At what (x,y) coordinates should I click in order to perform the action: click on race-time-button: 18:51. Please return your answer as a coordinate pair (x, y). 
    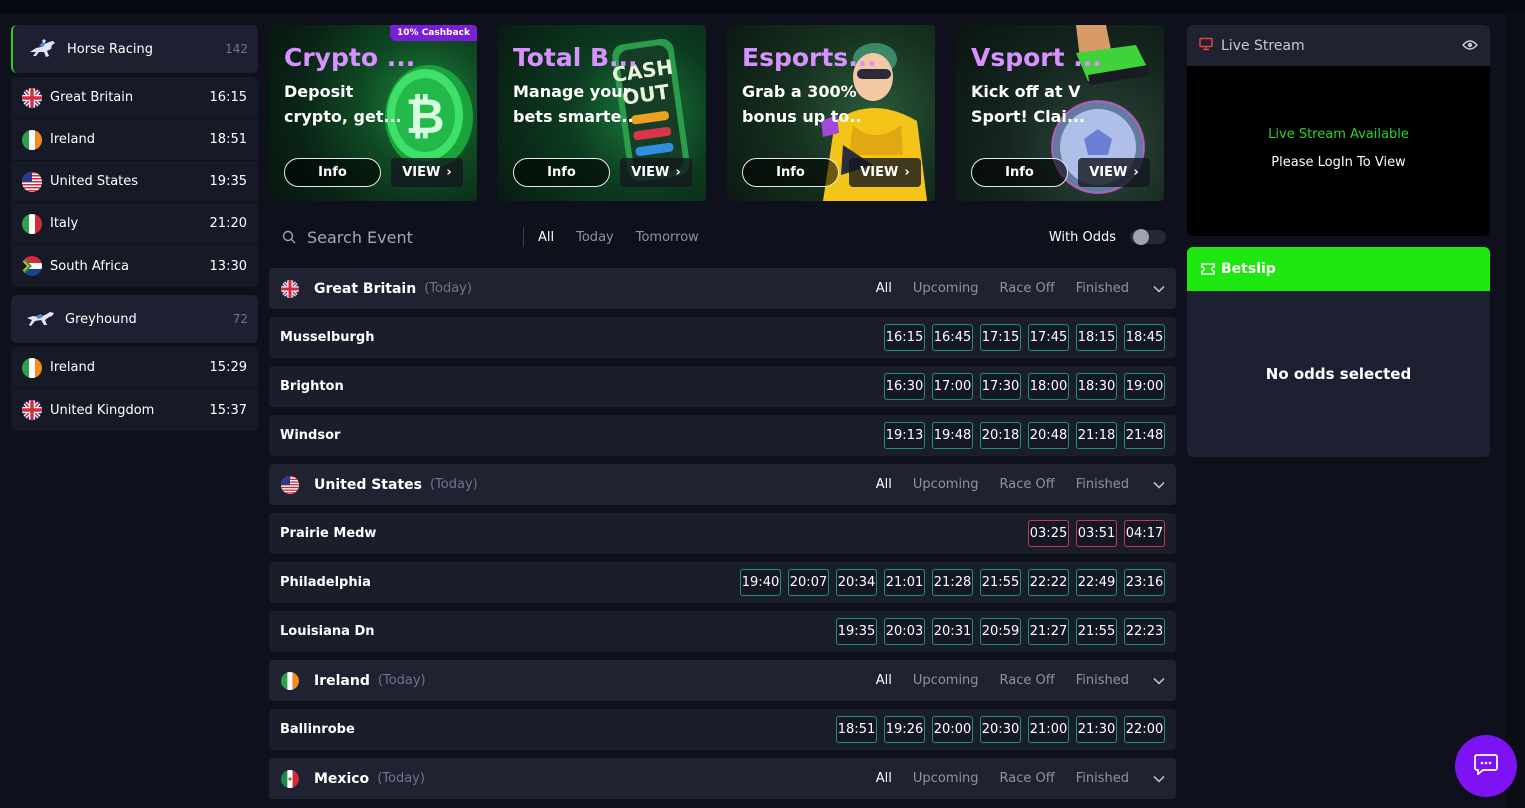
    Looking at the image, I should click on (856, 729).